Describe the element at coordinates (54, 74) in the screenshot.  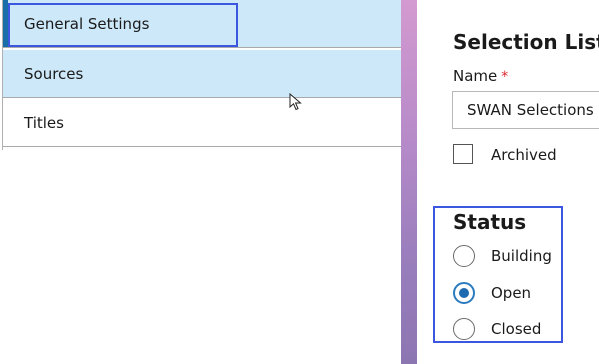
I see `sidebar-item-label: Sources` at that location.